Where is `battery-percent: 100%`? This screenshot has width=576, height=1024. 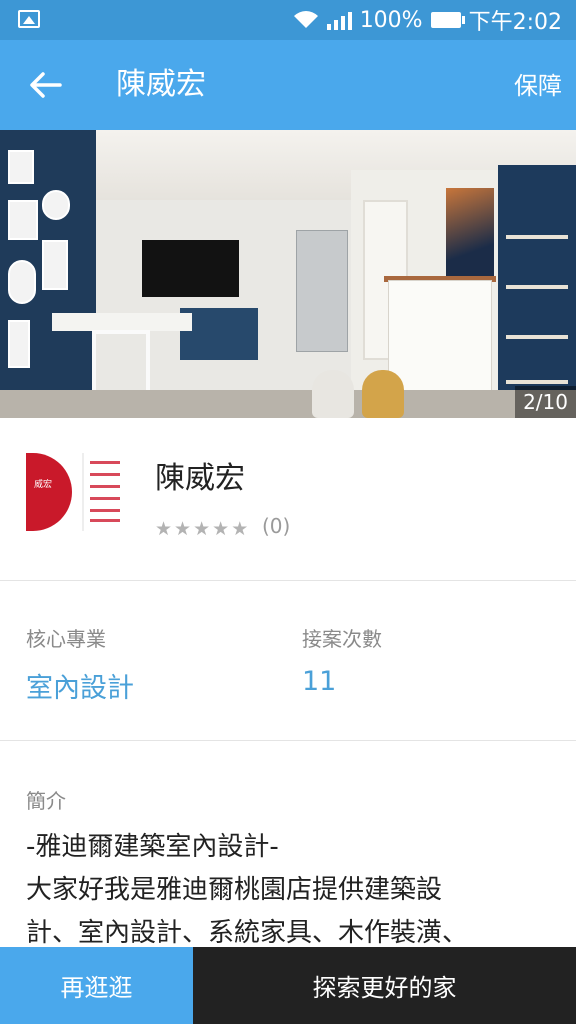
battery-percent: 100% is located at coordinates (391, 20).